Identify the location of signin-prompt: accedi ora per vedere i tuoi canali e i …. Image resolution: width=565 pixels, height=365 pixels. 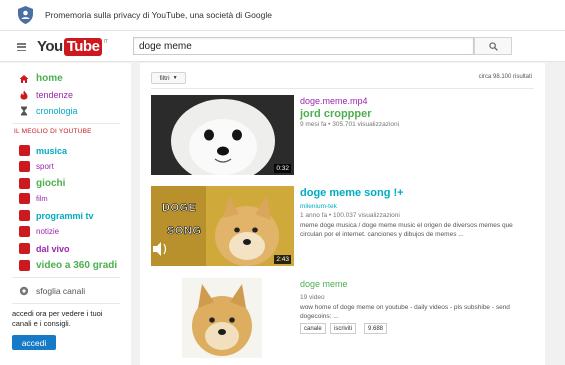
(57, 318).